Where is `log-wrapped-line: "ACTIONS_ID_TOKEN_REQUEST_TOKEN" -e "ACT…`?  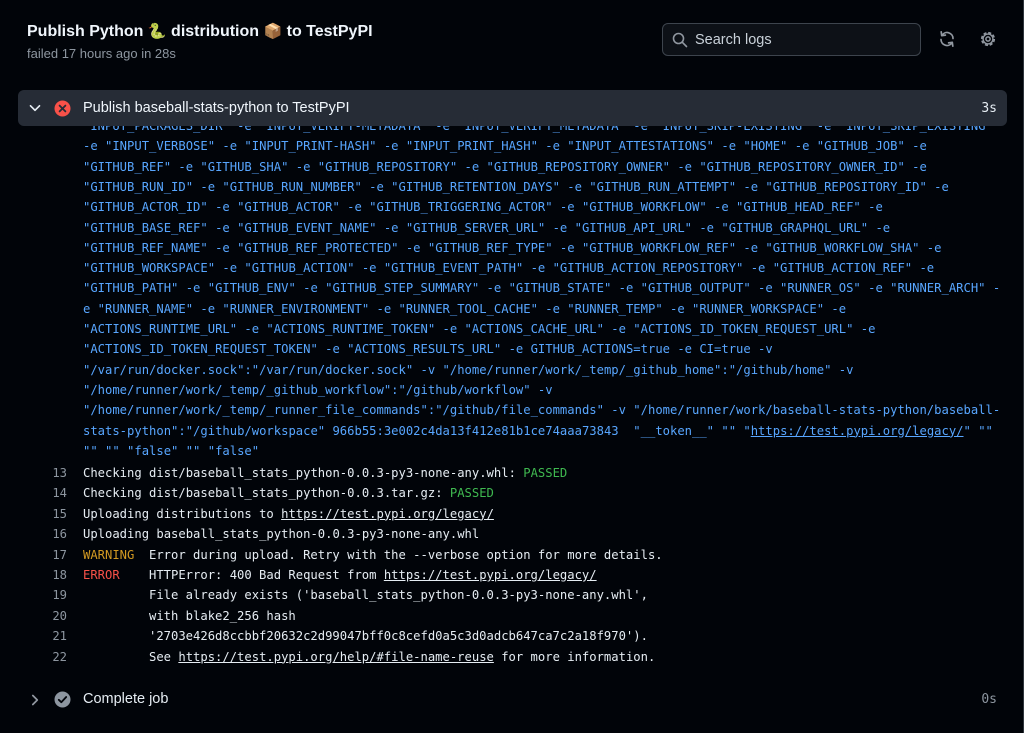 log-wrapped-line: "ACTIONS_ID_TOKEN_REQUEST_TOKEN" -e "ACT… is located at coordinates (428, 349).